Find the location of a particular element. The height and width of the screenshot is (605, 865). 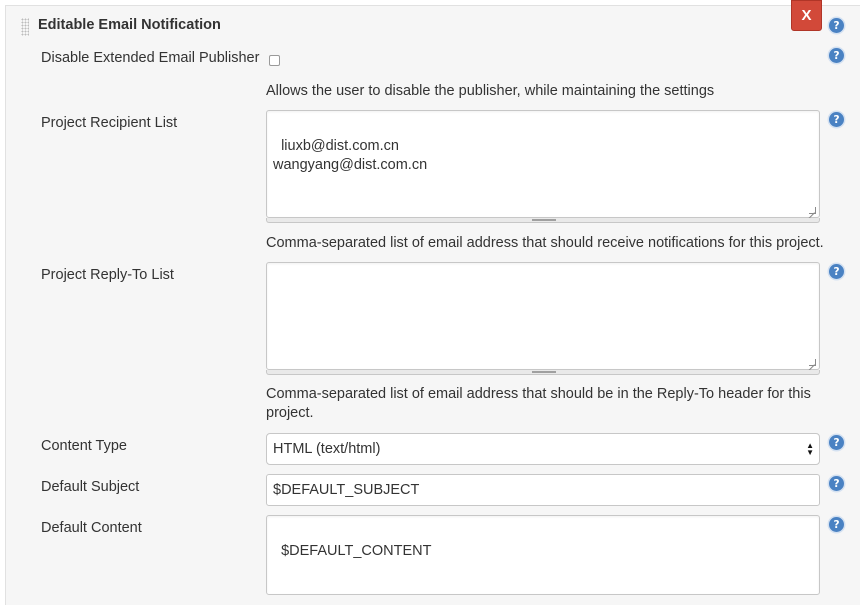

select-arrows-icon: ▲ ▼ is located at coordinates (810, 449).